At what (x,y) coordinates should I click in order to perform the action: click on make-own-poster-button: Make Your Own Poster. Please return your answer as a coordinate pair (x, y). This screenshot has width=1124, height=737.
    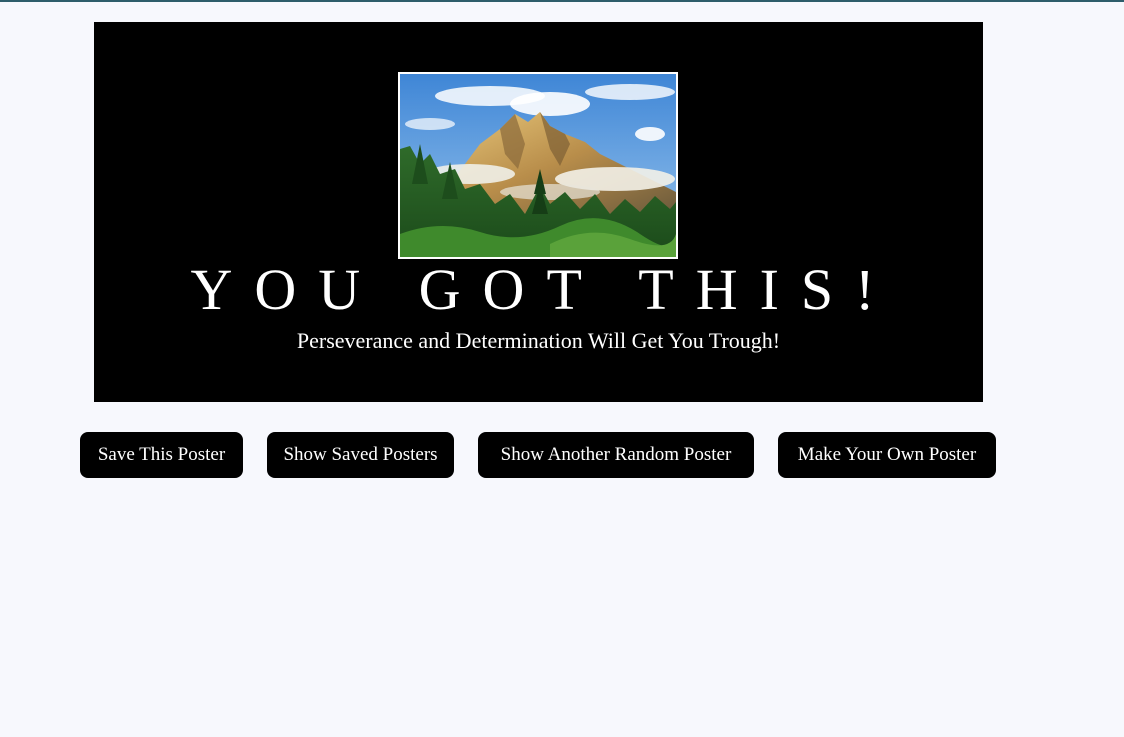
    Looking at the image, I should click on (887, 455).